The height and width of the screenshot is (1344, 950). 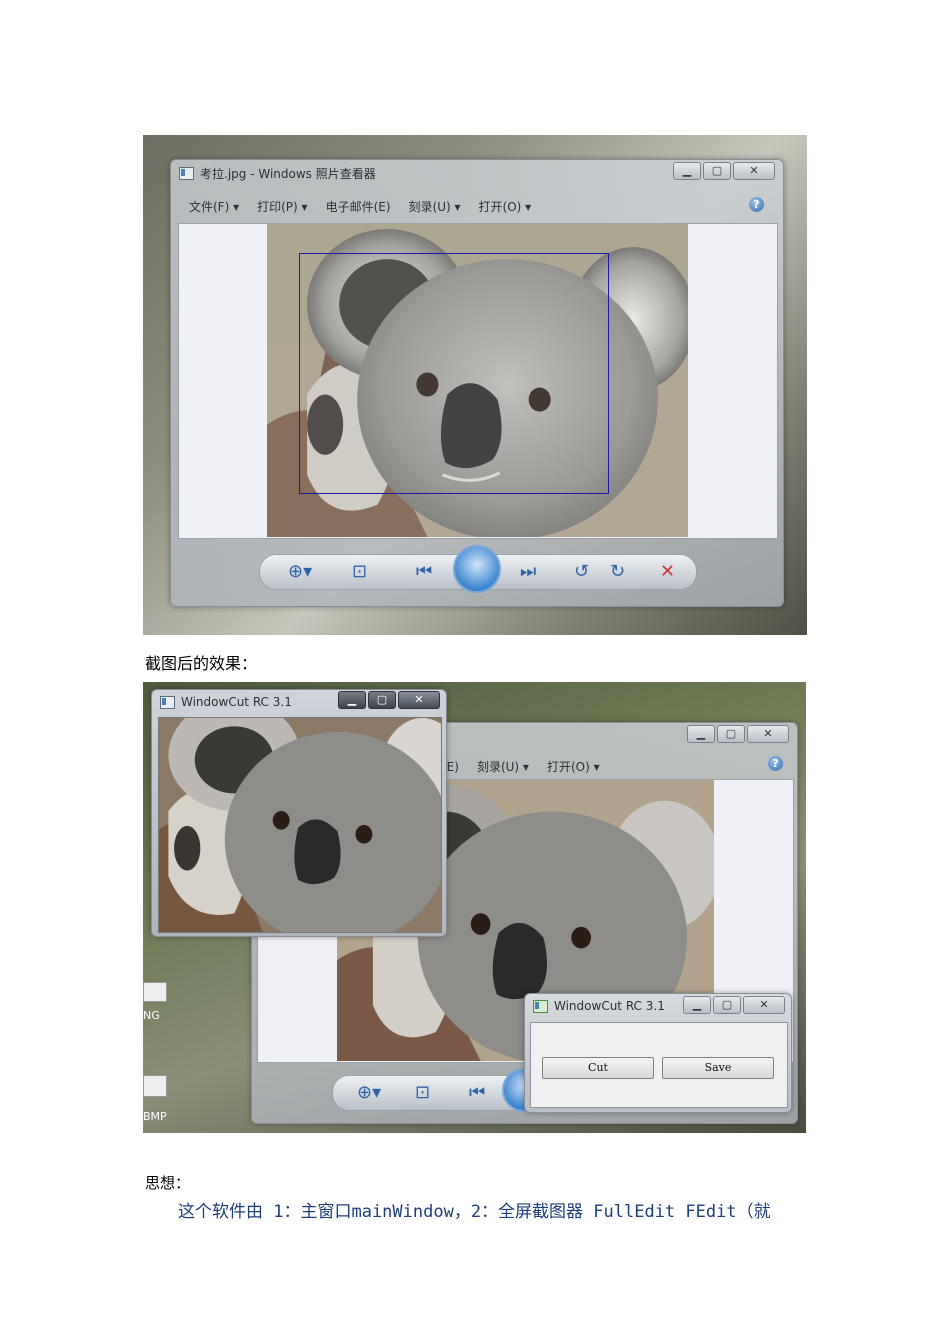 I want to click on next-icon: ⏭, so click(x=528, y=572).